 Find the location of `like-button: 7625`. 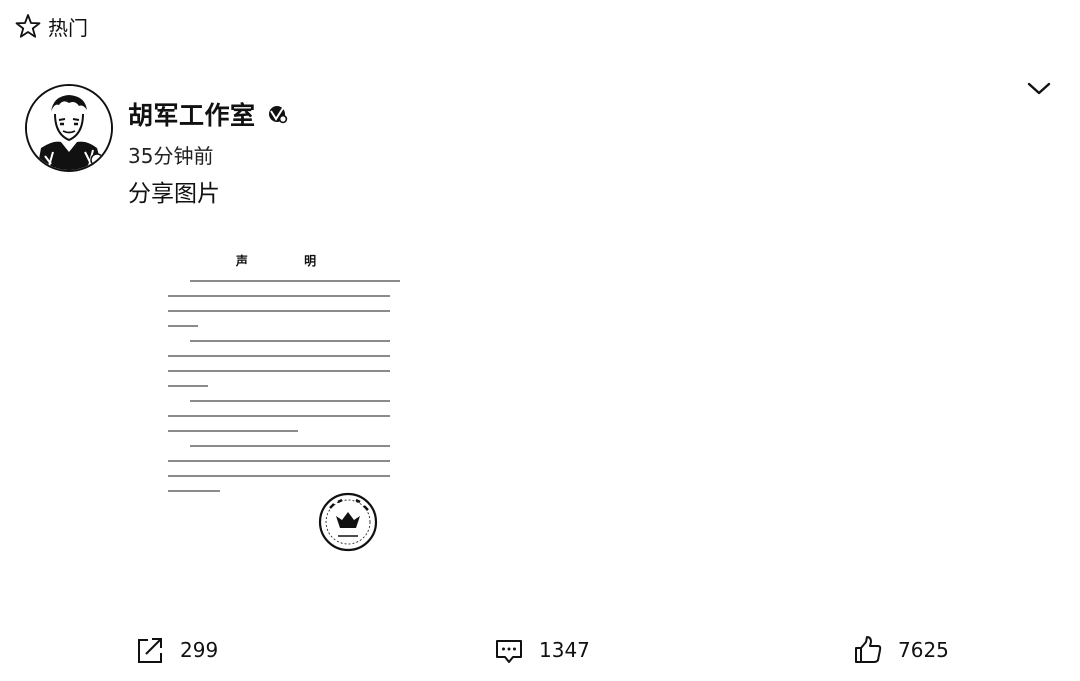

like-button: 7625 is located at coordinates (900, 650).